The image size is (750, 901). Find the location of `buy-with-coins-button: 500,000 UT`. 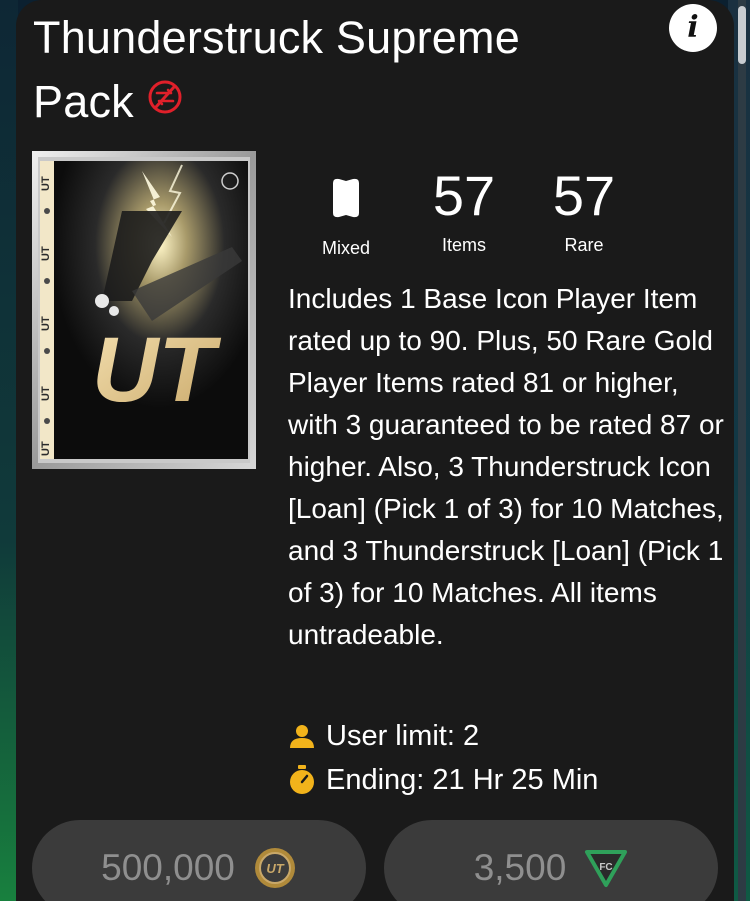

buy-with-coins-button: 500,000 UT is located at coordinates (199, 860).